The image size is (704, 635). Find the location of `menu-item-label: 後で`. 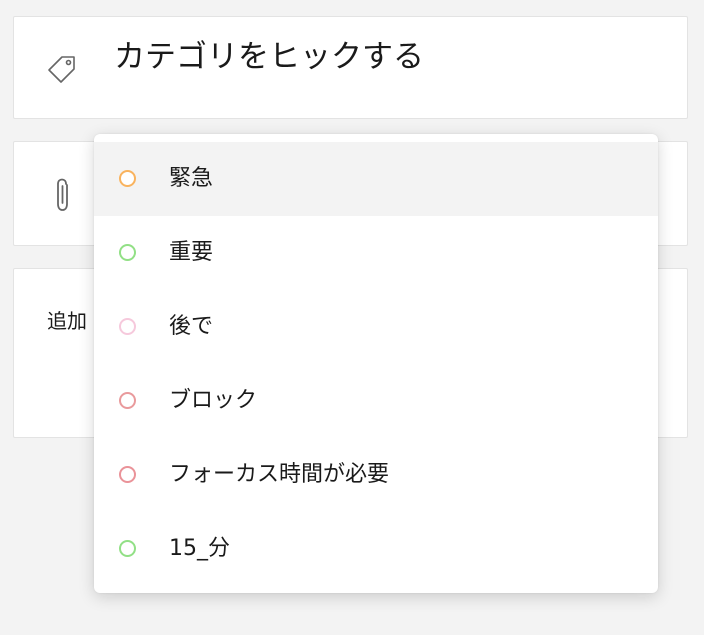

menu-item-label: 後で is located at coordinates (191, 326).